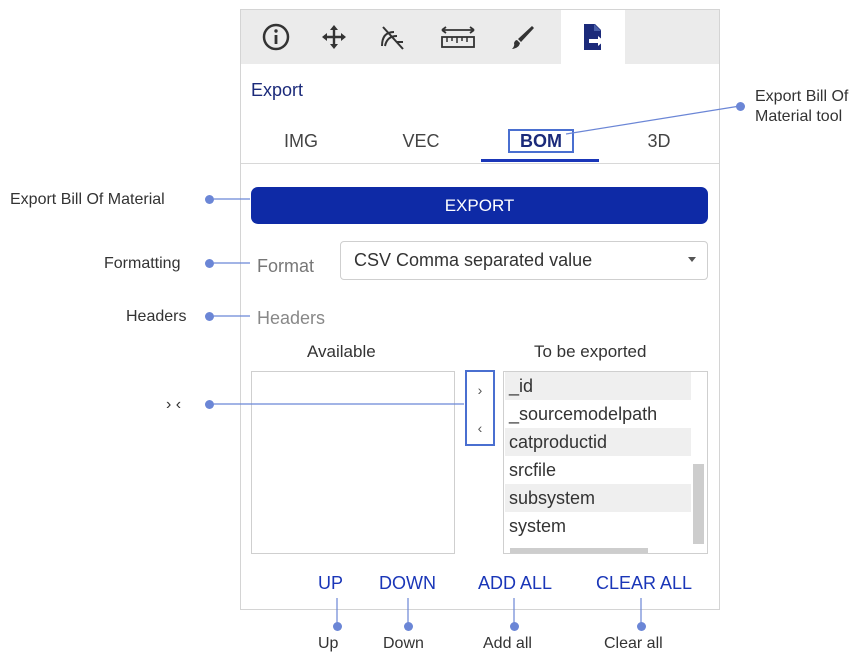 The height and width of the screenshot is (655, 868). Describe the element at coordinates (507, 643) in the screenshot. I see `annotation-add-all: Add all` at that location.